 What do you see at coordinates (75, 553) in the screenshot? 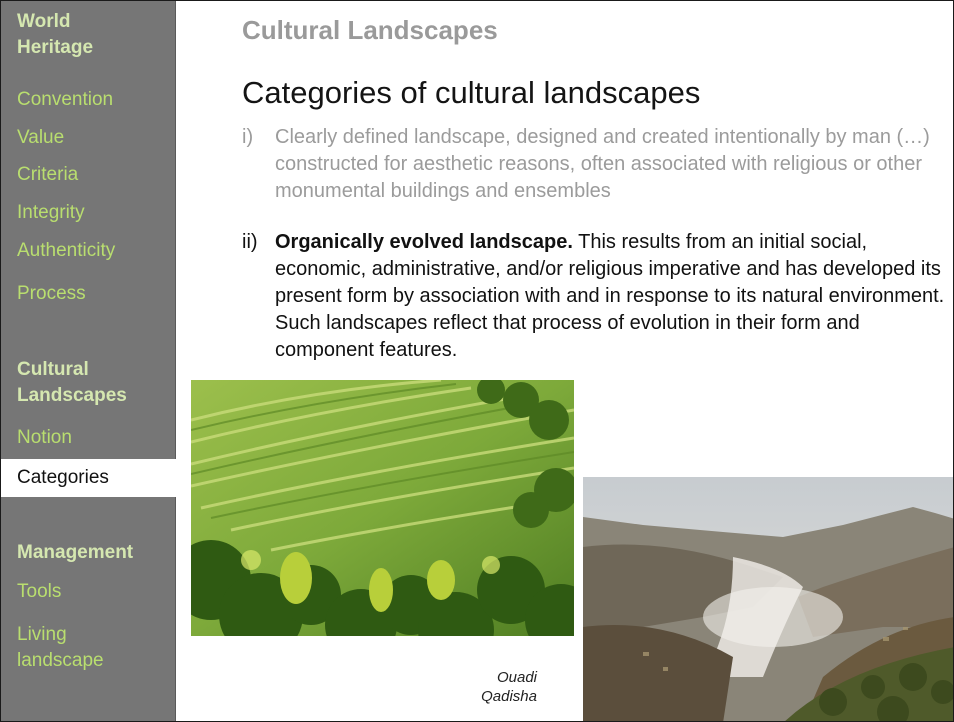
I see `nav-heading-management: Management` at bounding box center [75, 553].